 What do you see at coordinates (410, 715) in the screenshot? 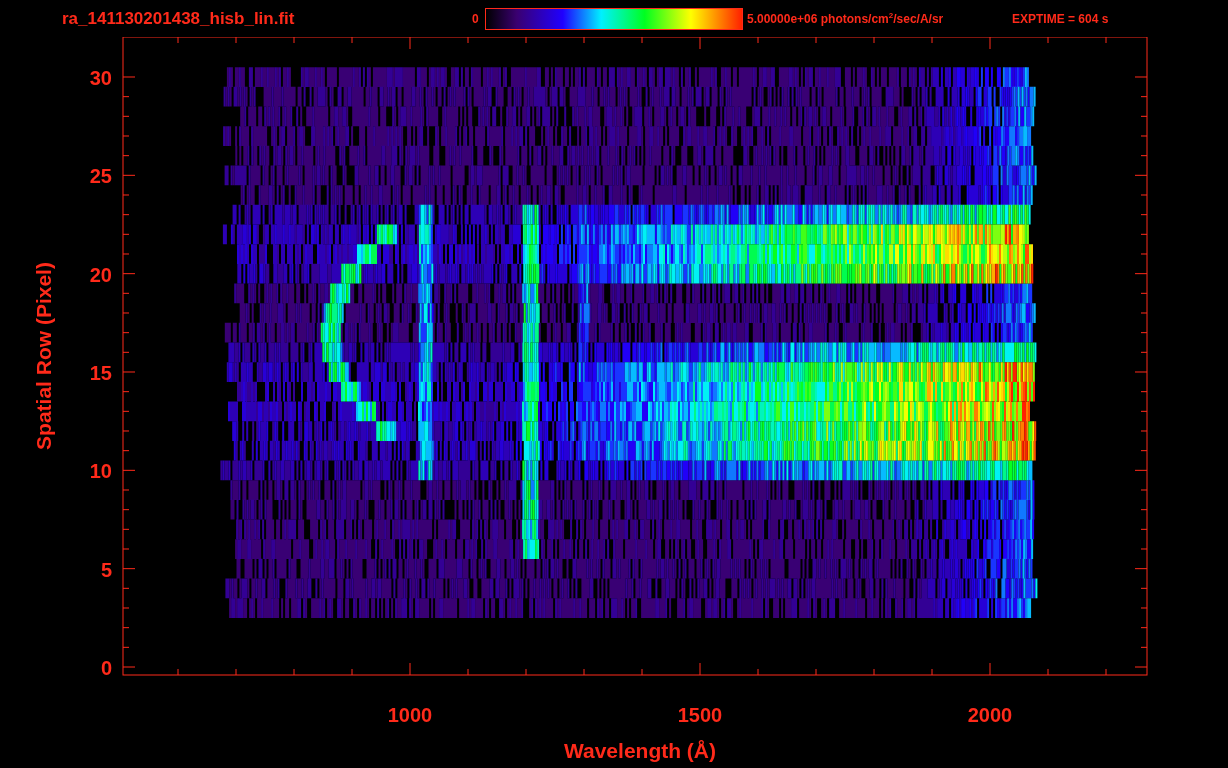
I see `x-tick-label: 1000` at bounding box center [410, 715].